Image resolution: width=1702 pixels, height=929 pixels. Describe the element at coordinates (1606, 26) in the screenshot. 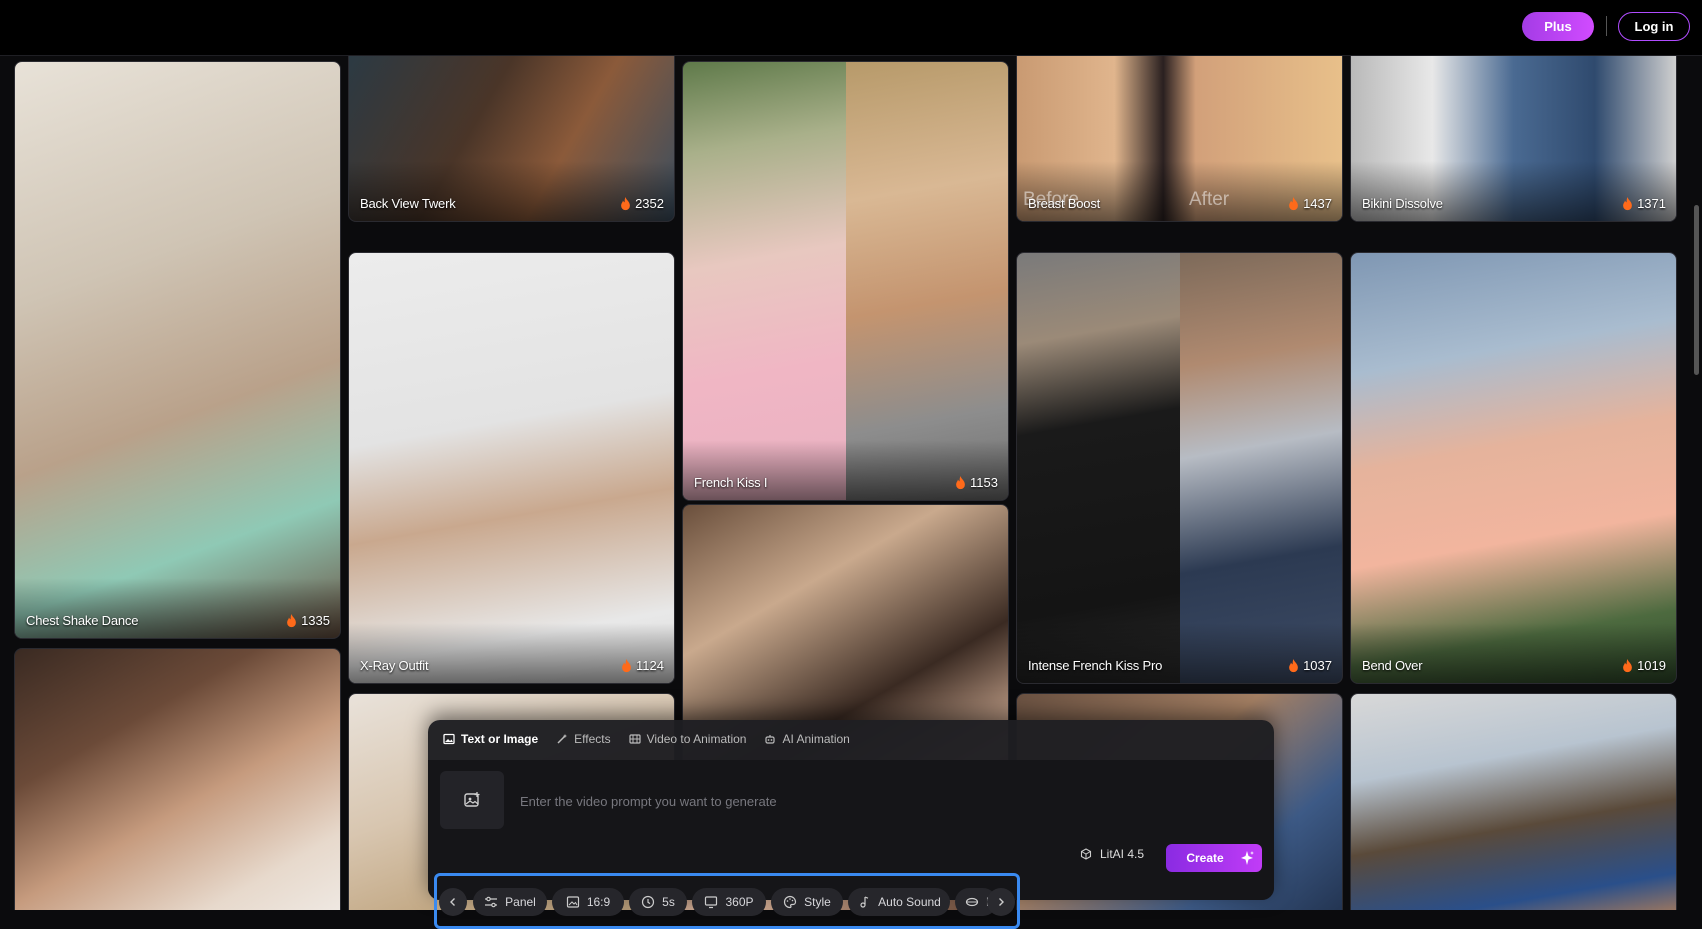

I see `header-divider` at that location.